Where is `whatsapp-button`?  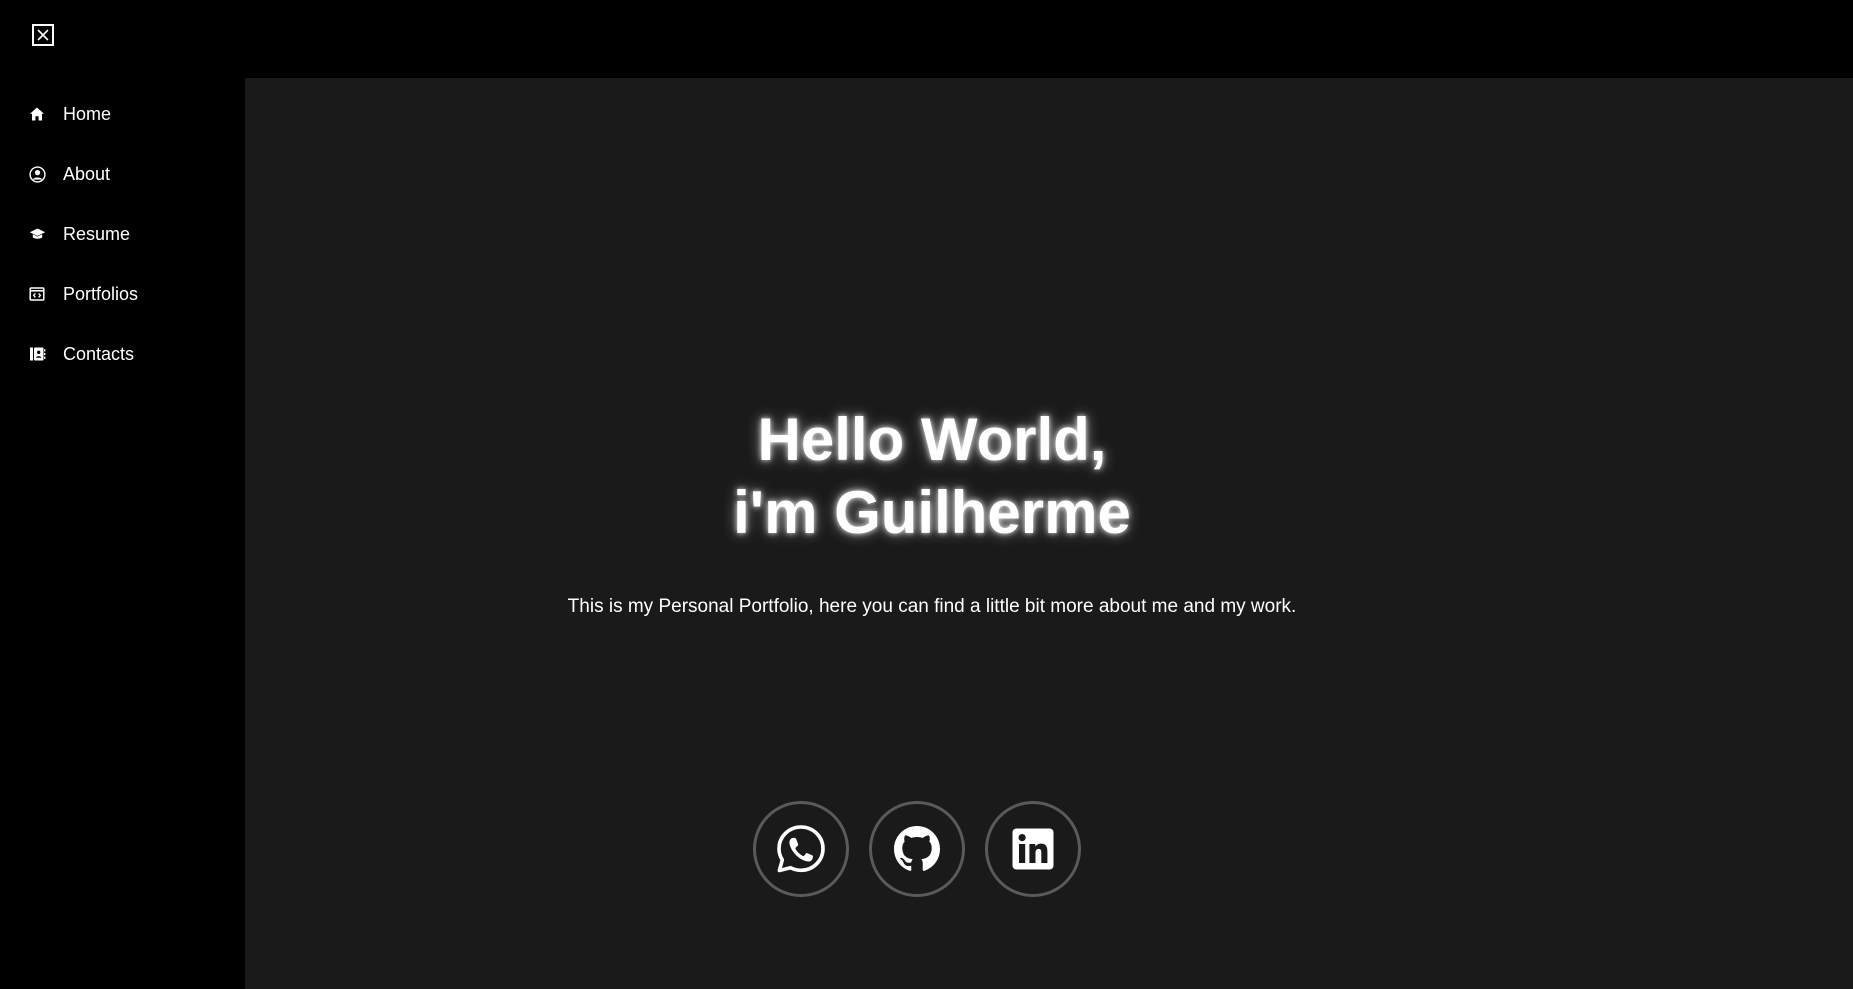
whatsapp-button is located at coordinates (801, 849).